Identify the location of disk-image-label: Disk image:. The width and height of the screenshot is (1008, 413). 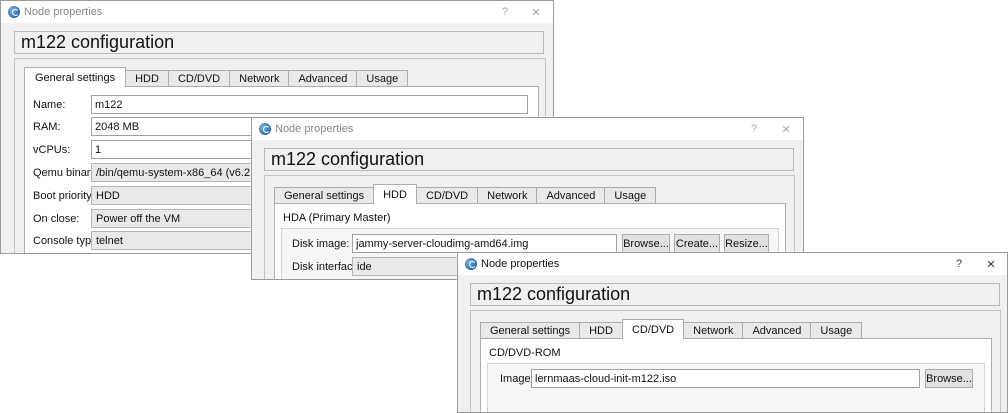
(321, 244).